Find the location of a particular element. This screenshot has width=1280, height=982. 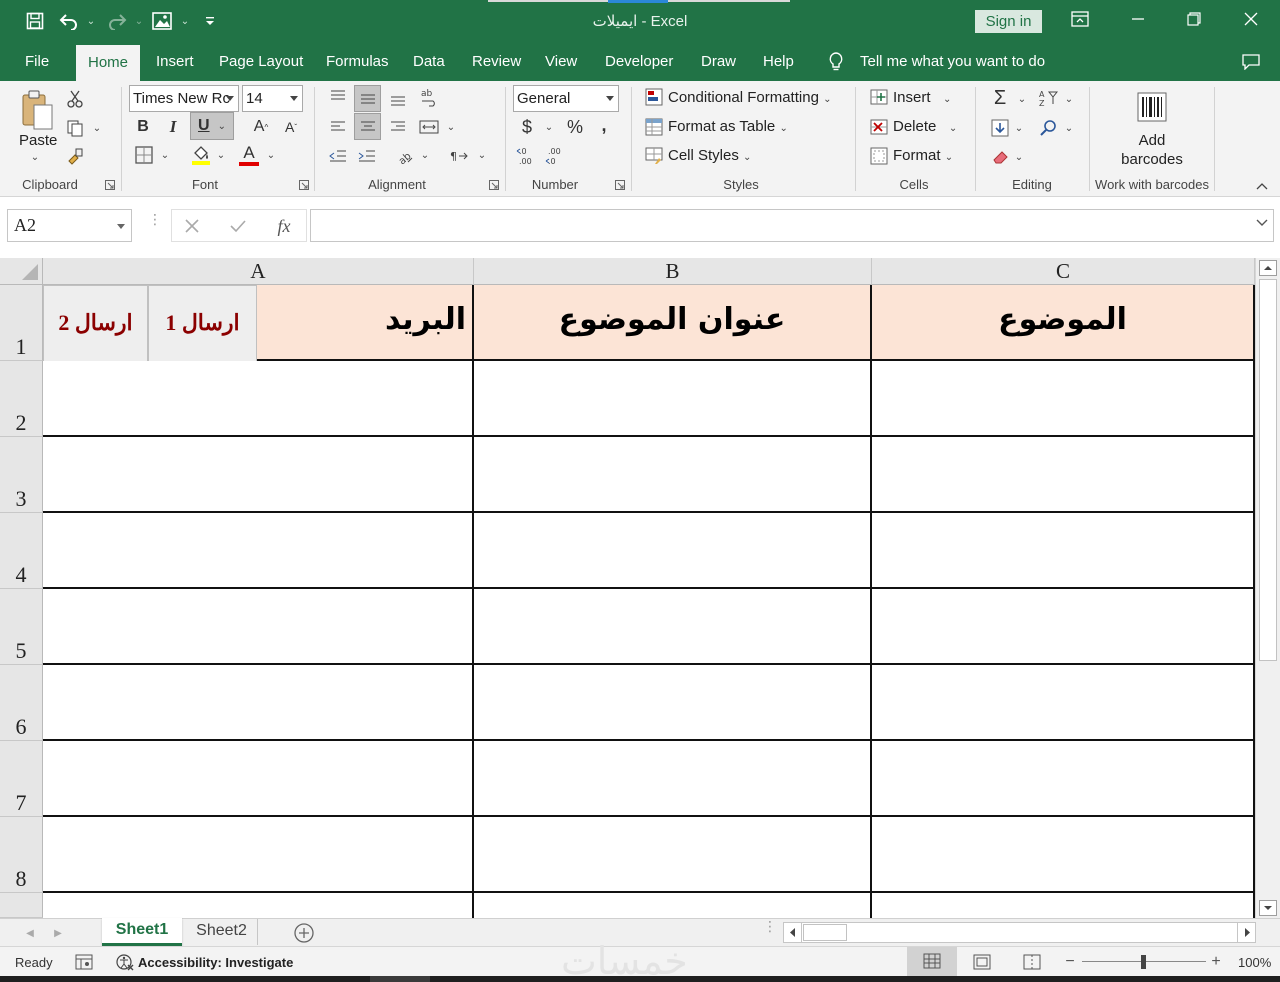

paste-dropdown-icon: ⌄ is located at coordinates (35, 157).